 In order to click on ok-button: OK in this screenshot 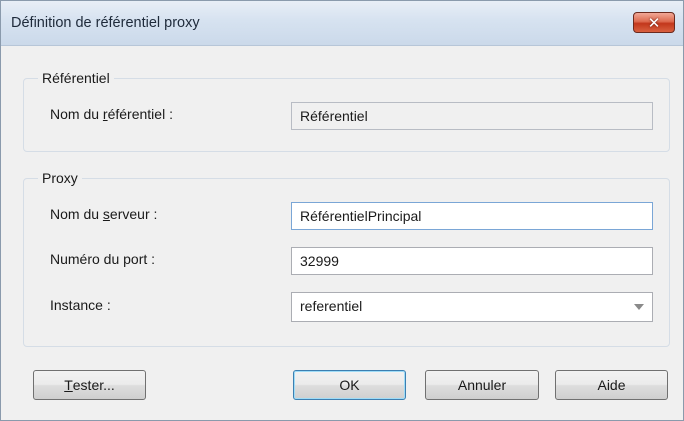, I will do `click(349, 385)`.